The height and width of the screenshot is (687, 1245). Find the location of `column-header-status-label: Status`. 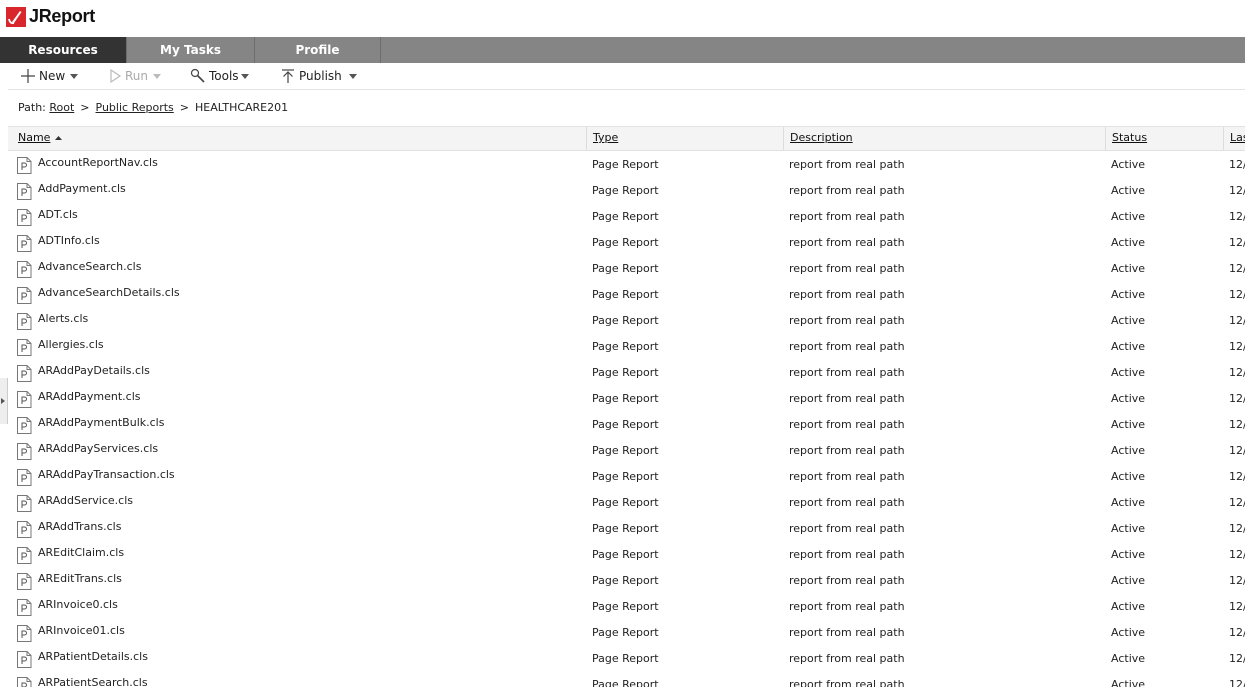

column-header-status-label: Status is located at coordinates (1130, 137).